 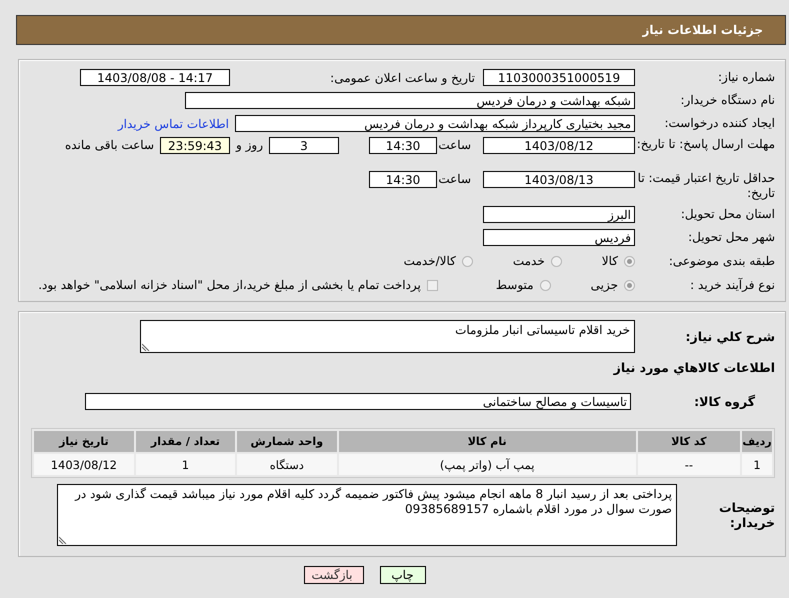 What do you see at coordinates (724, 401) in the screenshot?
I see `field-label: گروه کالا:` at bounding box center [724, 401].